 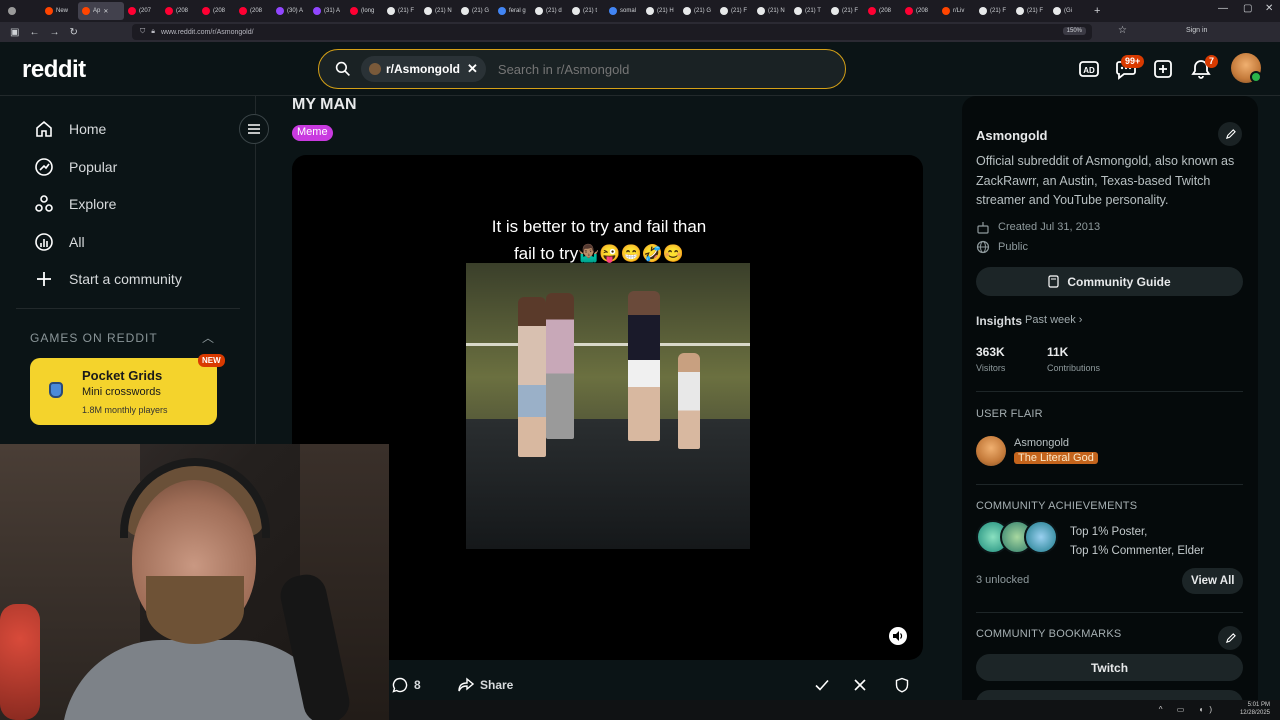 I want to click on sidebar-item-popular: Popular, so click(x=75, y=167).